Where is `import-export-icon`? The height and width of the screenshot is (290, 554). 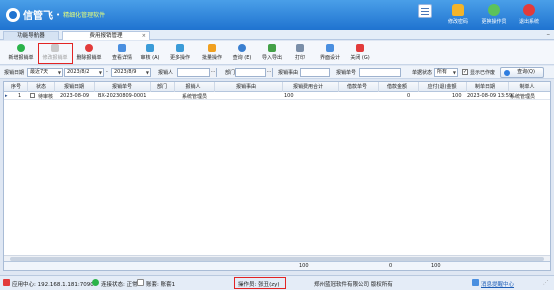 import-export-icon is located at coordinates (272, 48).